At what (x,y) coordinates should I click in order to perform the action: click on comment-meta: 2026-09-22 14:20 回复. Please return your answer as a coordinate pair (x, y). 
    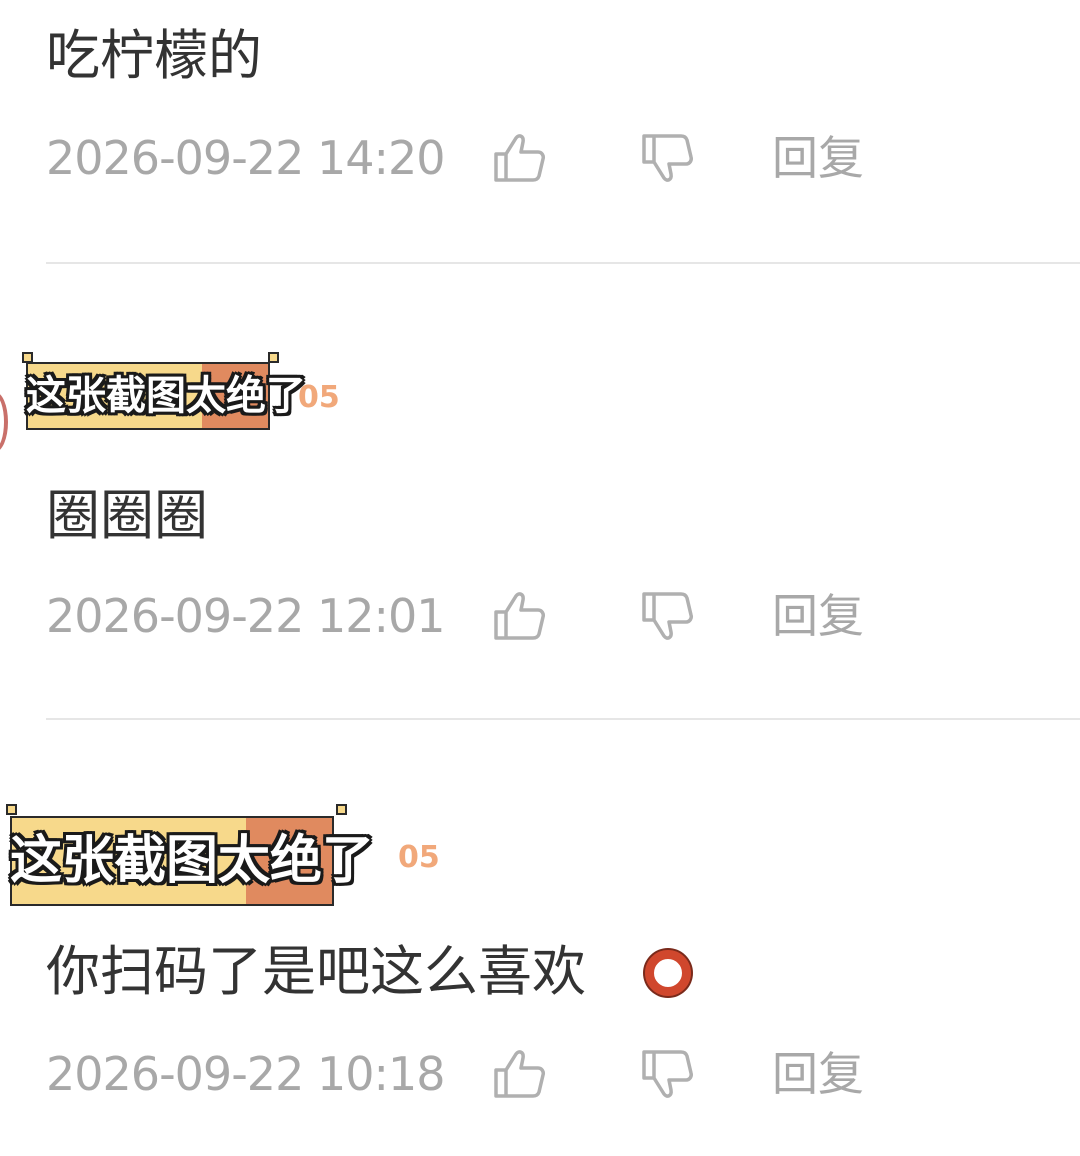
    Looking at the image, I should click on (496, 158).